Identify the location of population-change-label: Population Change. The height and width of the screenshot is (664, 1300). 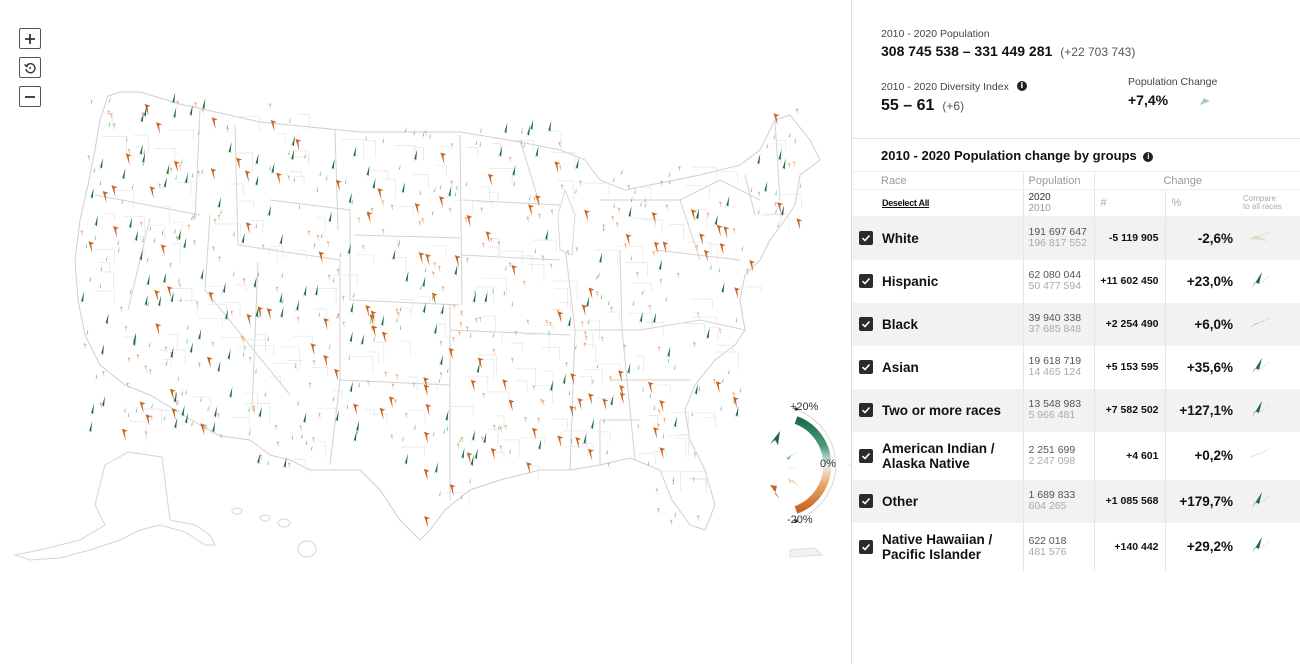
(1173, 82).